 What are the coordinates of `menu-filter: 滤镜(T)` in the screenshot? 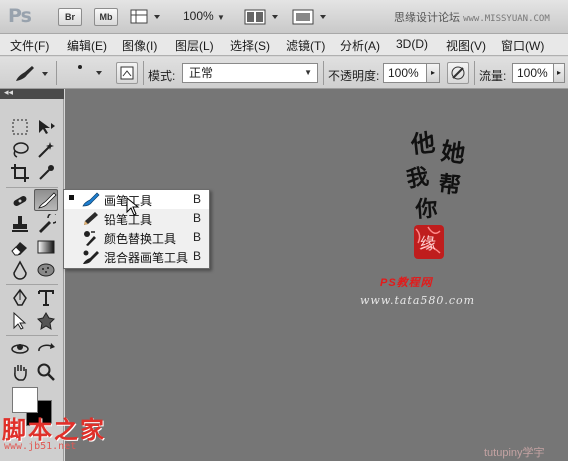 It's located at (305, 45).